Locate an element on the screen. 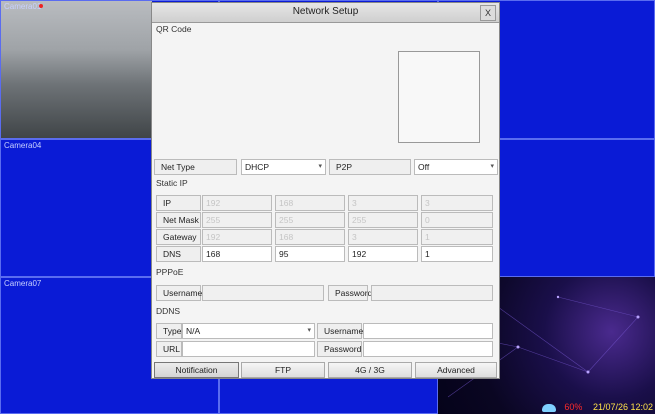 Image resolution: width=655 pixels, height=414 pixels. net-type-select: DHCP ▾ is located at coordinates (283, 167).